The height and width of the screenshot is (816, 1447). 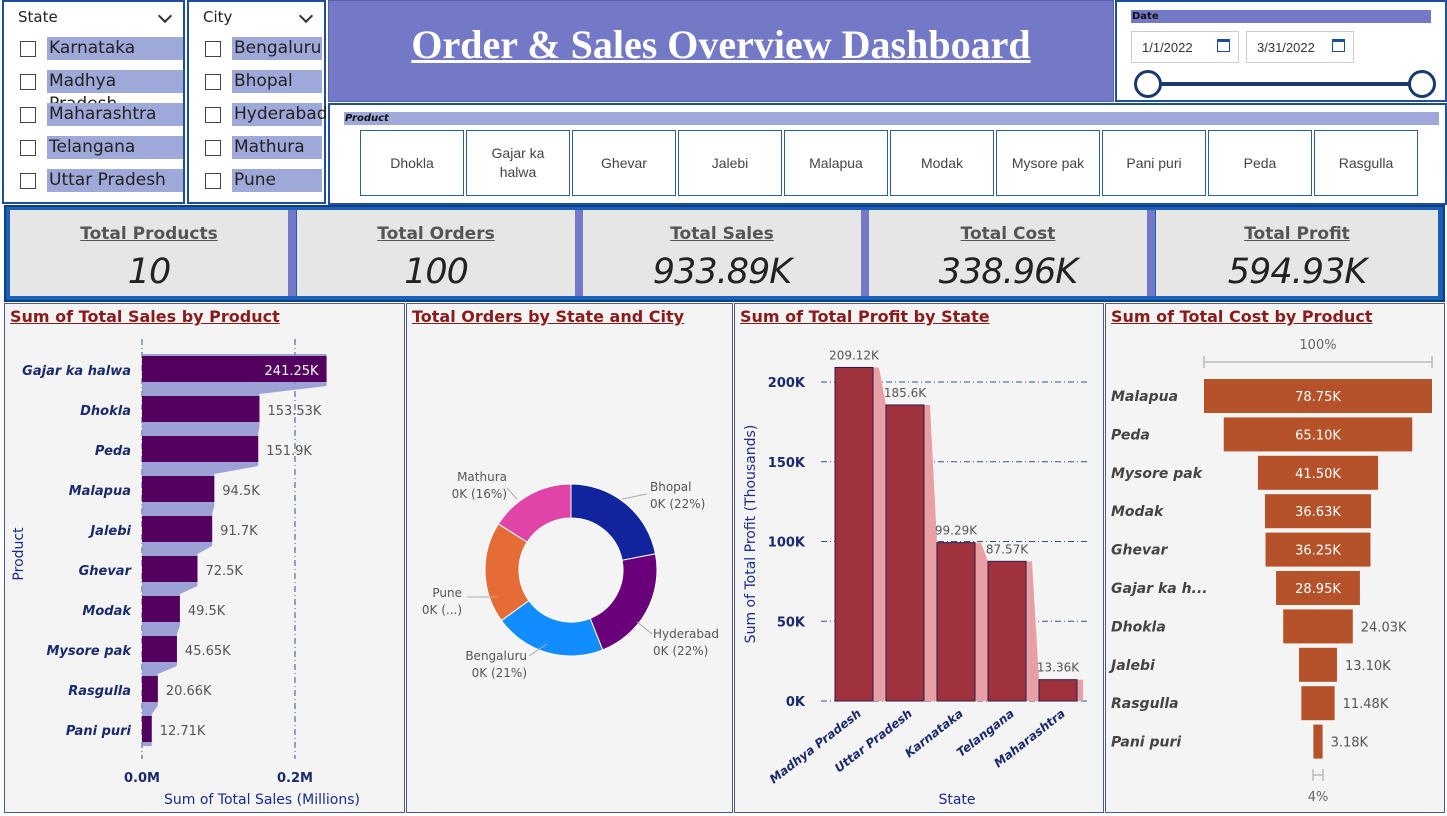 What do you see at coordinates (1297, 234) in the screenshot?
I see `kpi-label: Total Profit` at bounding box center [1297, 234].